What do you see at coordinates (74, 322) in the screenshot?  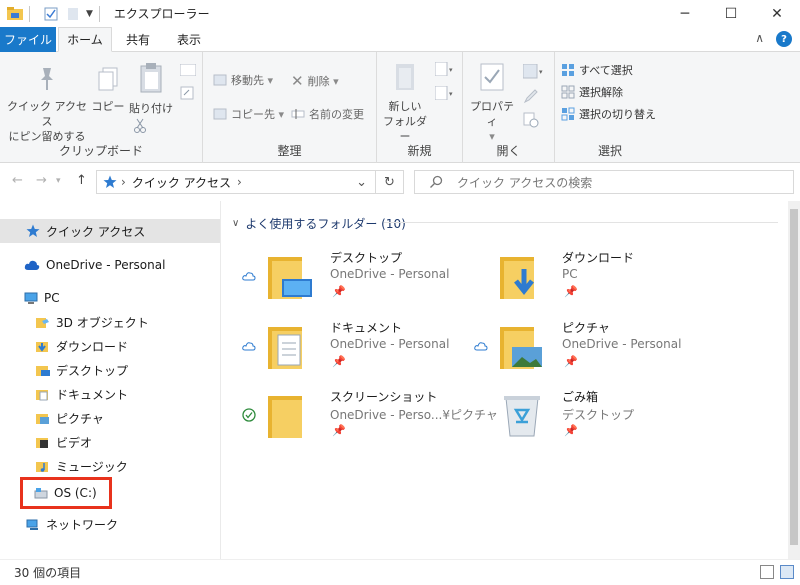 I see `sidebar-item-3d-objects: 3D オブジェクト` at bounding box center [74, 322].